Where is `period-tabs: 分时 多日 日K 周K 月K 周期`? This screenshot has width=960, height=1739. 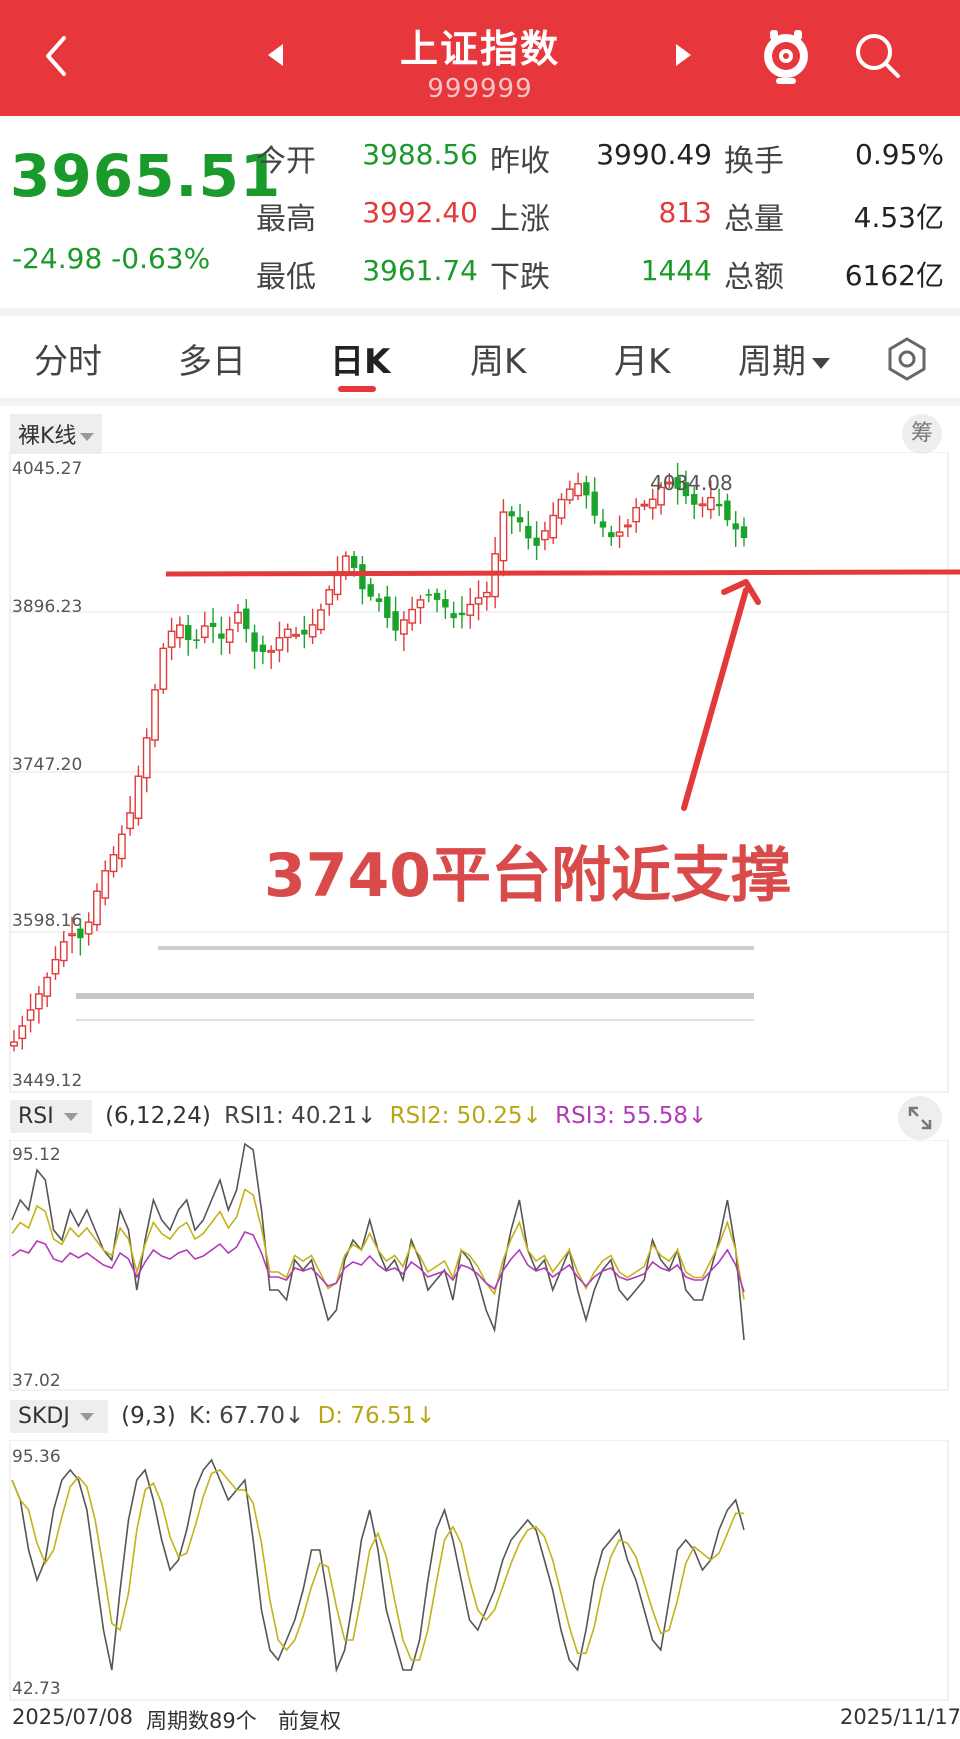 period-tabs: 分时 多日 日K 周K 月K 周期 is located at coordinates (480, 357).